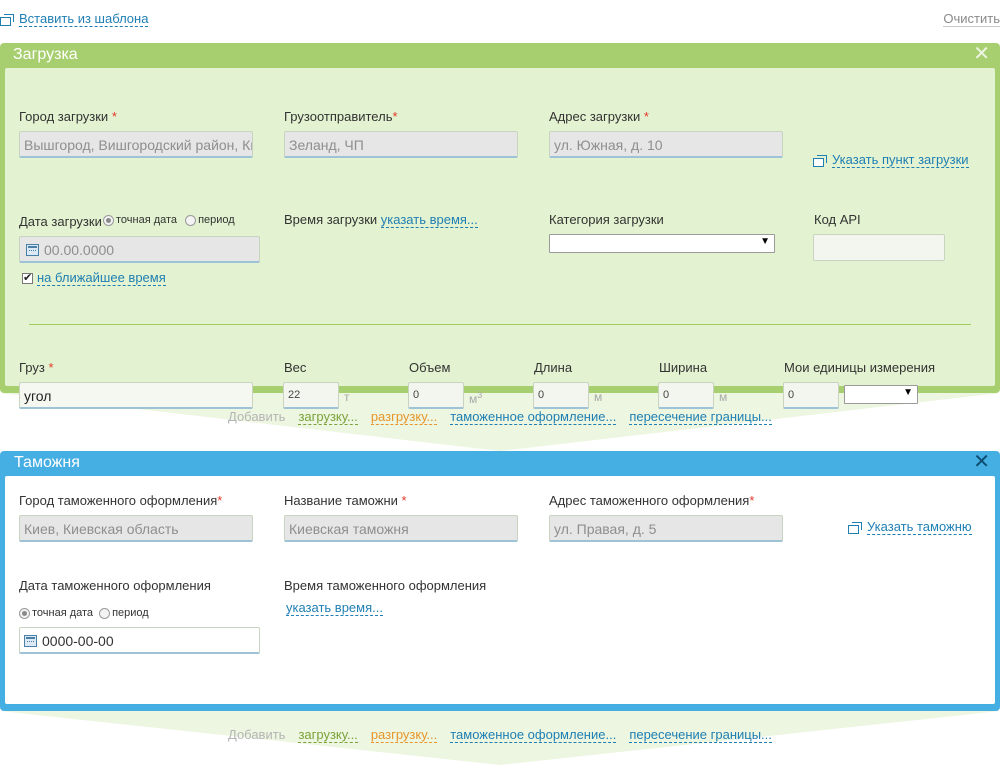  Describe the element at coordinates (561, 395) in the screenshot. I see `length-input: 0` at that location.